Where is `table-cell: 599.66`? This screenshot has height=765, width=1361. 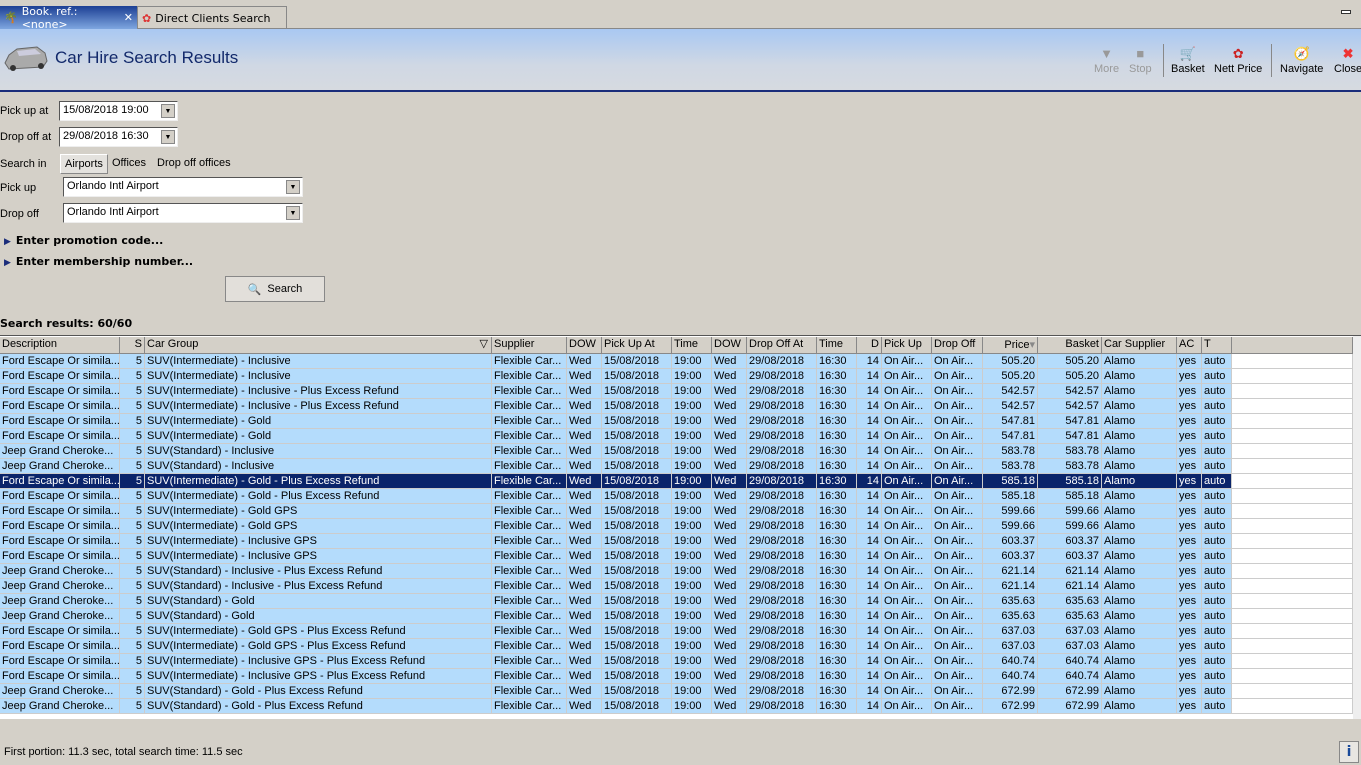
table-cell: 599.66 is located at coordinates (1070, 526).